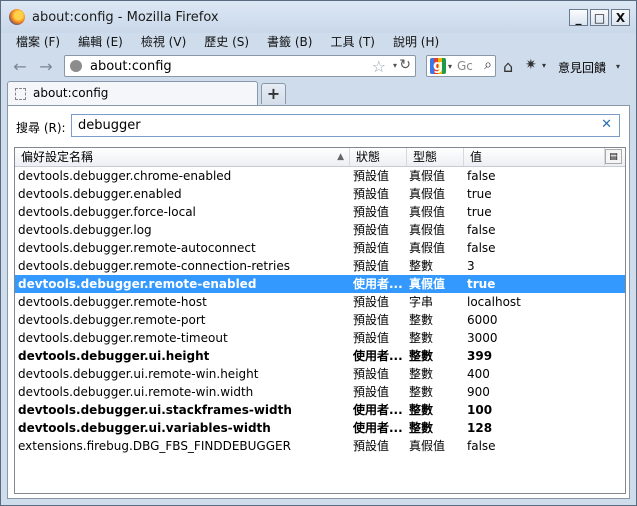 Image resolution: width=637 pixels, height=506 pixels. Describe the element at coordinates (318, 17) in the screenshot. I see `title-bar: about:config - Mozilla Firefox _ □ X` at that location.